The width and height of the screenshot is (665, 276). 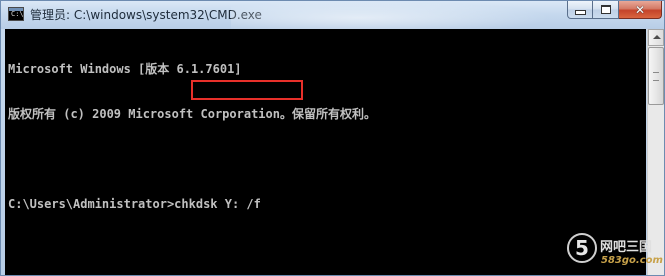 I want to click on site-watermark: 5 网吧三国 583go.com, so click(x=615, y=253).